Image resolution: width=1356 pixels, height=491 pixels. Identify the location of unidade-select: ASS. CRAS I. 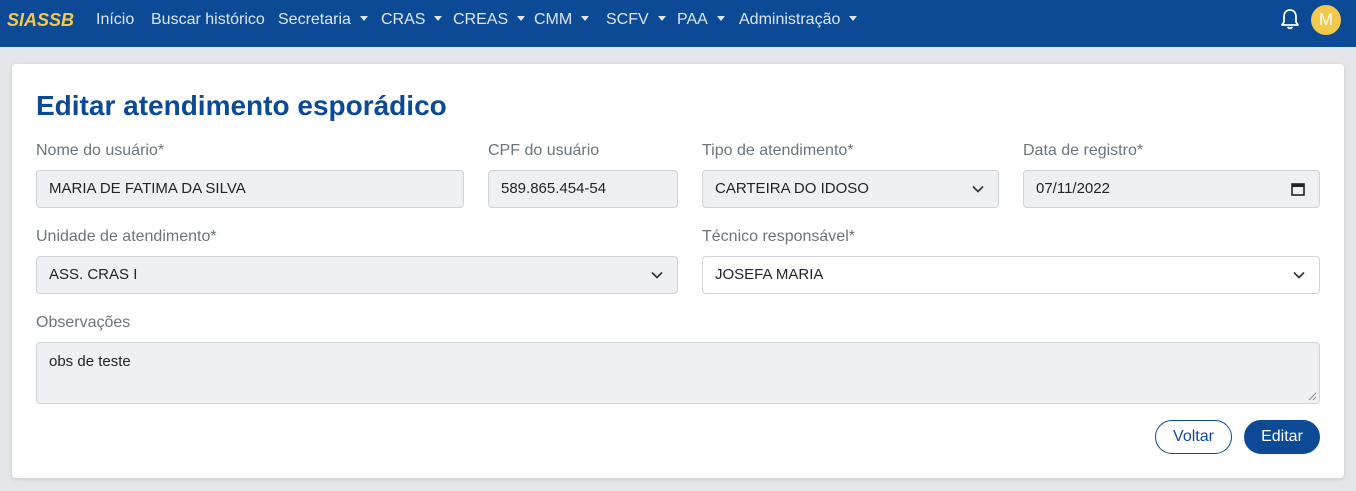
(357, 275).